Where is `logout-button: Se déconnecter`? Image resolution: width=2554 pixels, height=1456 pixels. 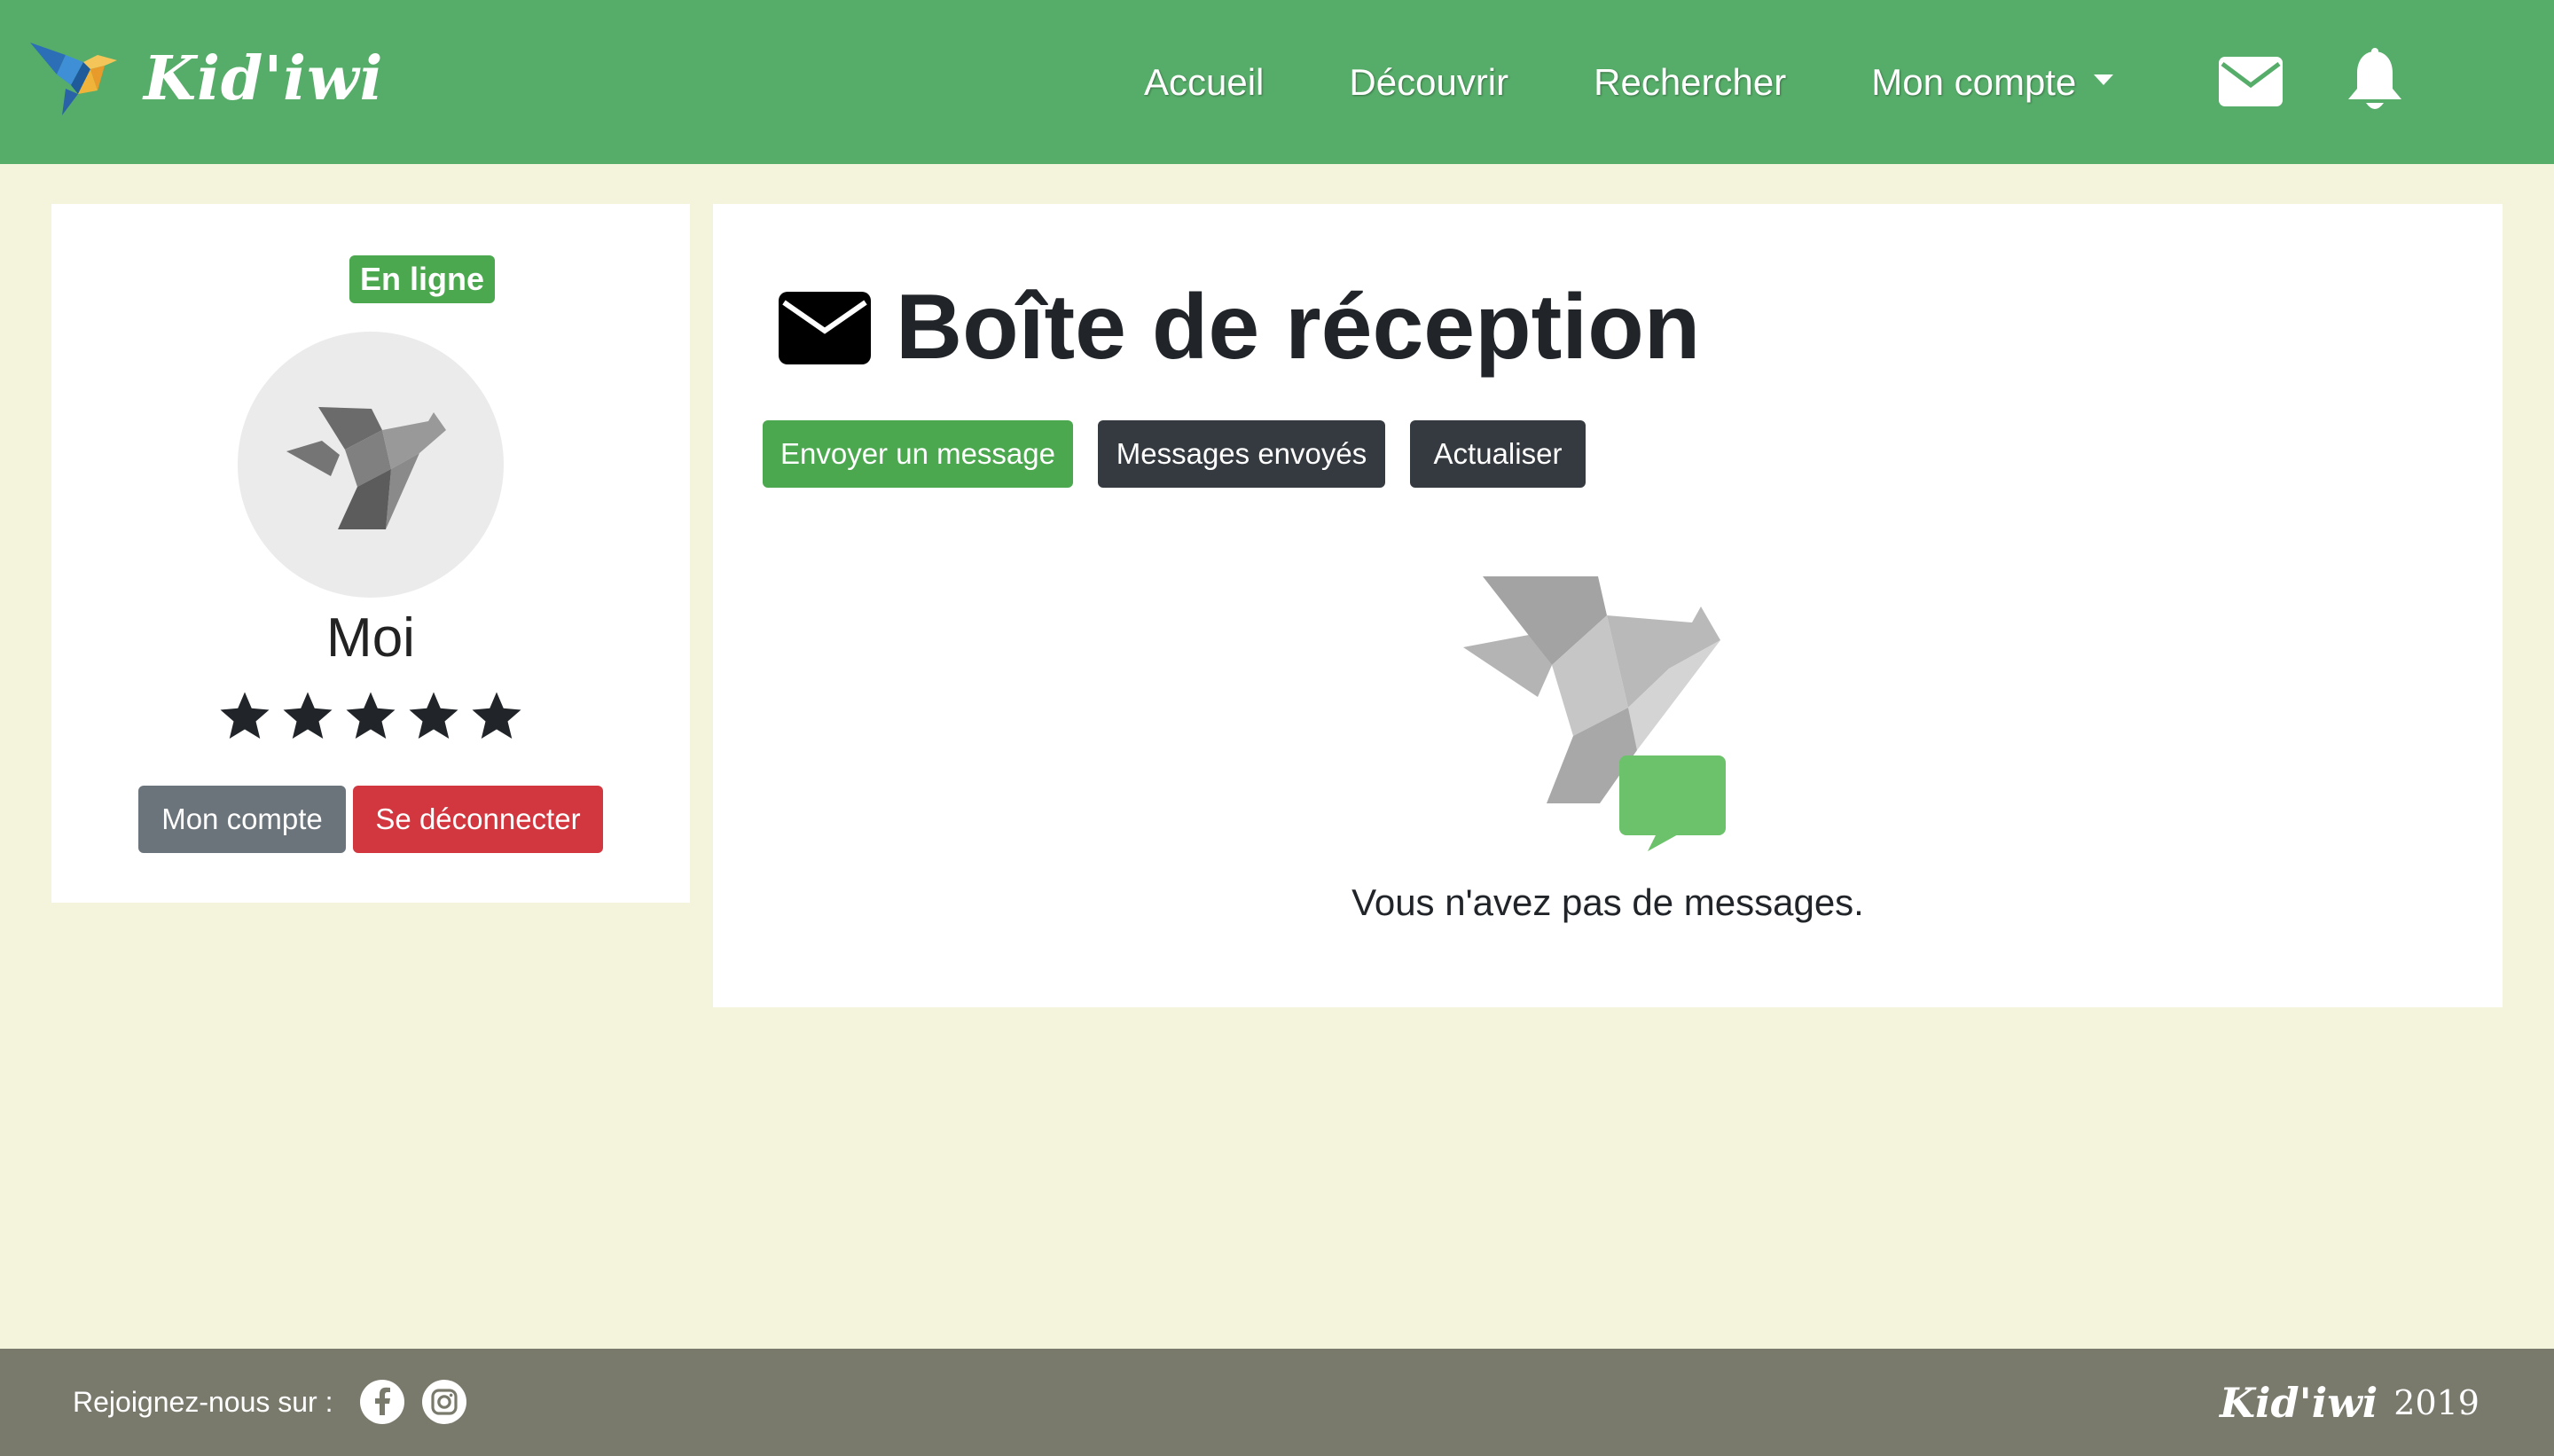
logout-button: Se déconnecter is located at coordinates (478, 819).